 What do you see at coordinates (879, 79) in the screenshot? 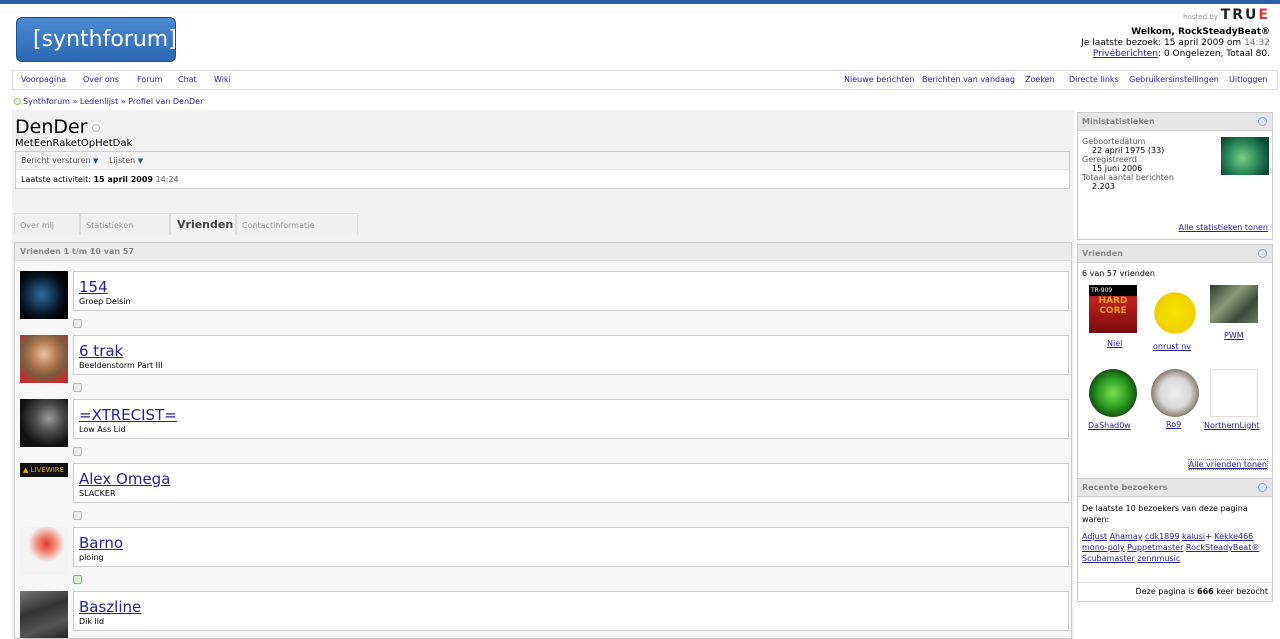
I see `nav-new-posts: Nieuwe berichten` at bounding box center [879, 79].